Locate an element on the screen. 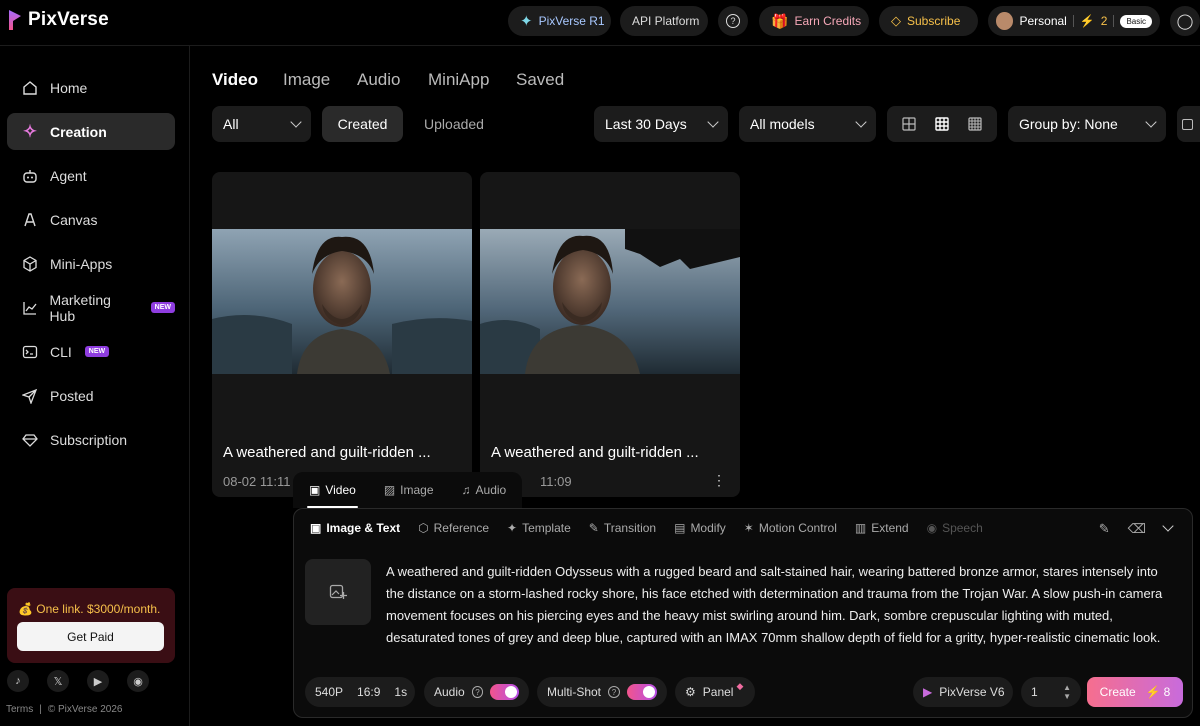 The width and height of the screenshot is (1200, 726). card-timestamp: 11:09 is located at coordinates (556, 481).